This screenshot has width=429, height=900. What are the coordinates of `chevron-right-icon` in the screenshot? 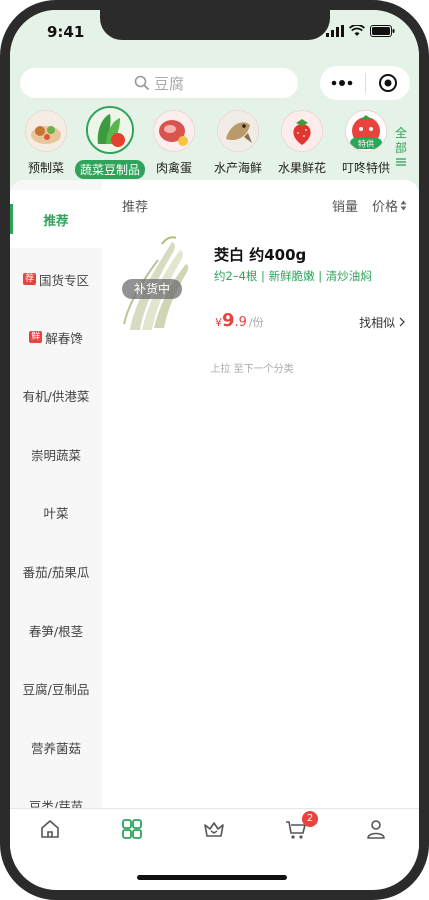 It's located at (402, 322).